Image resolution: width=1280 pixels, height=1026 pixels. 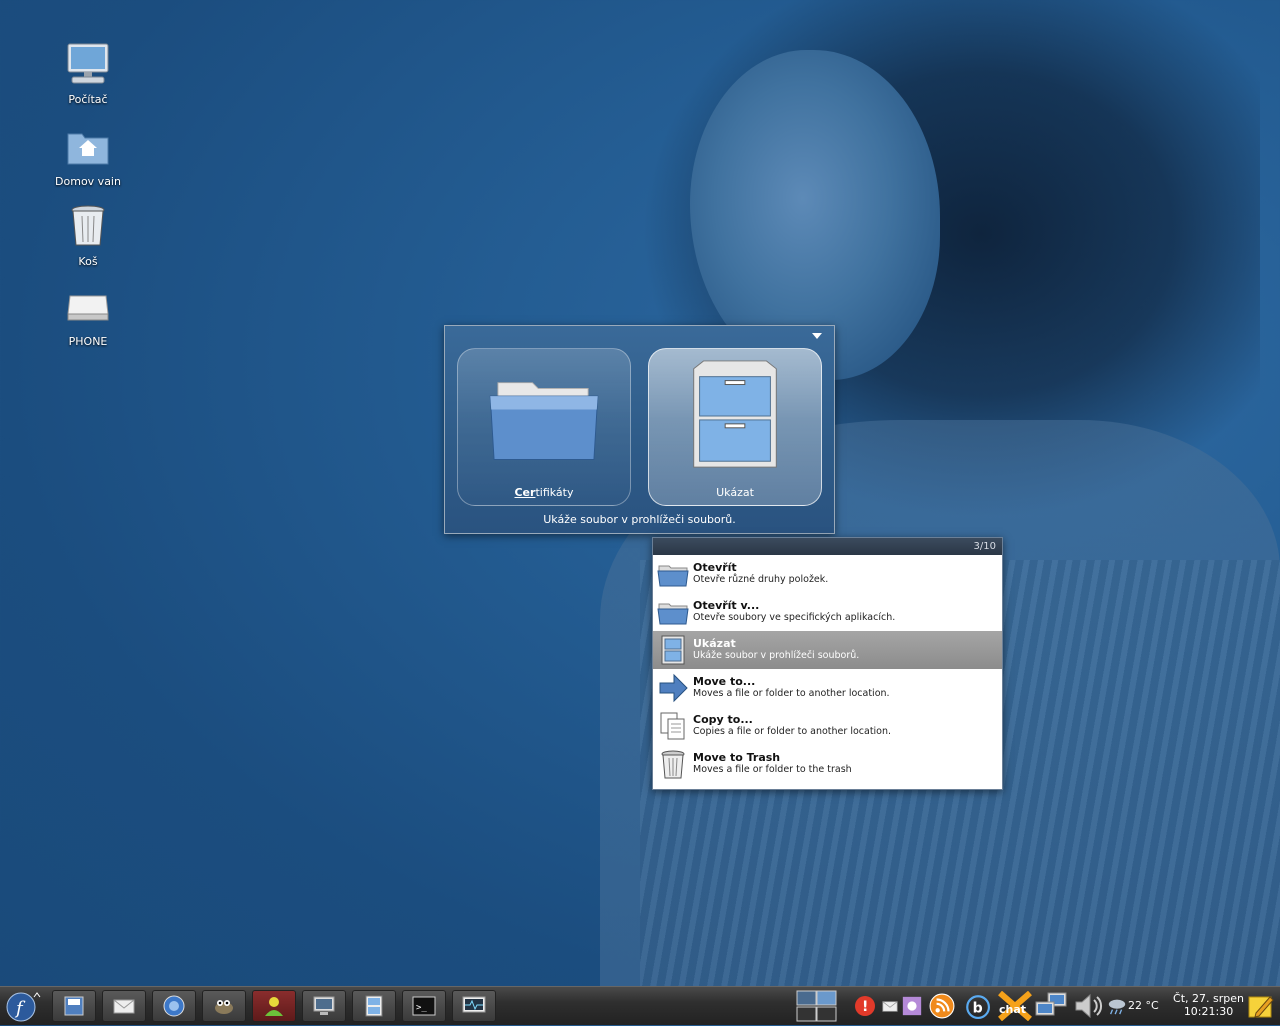 I want to click on launcher-tile-object: Certifikáty, so click(x=544, y=427).